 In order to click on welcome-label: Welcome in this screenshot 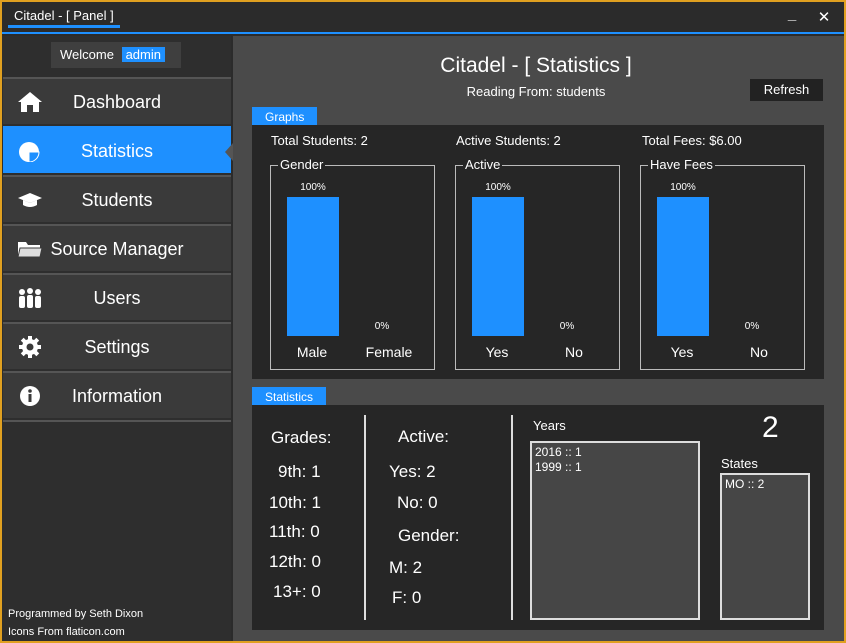, I will do `click(87, 54)`.